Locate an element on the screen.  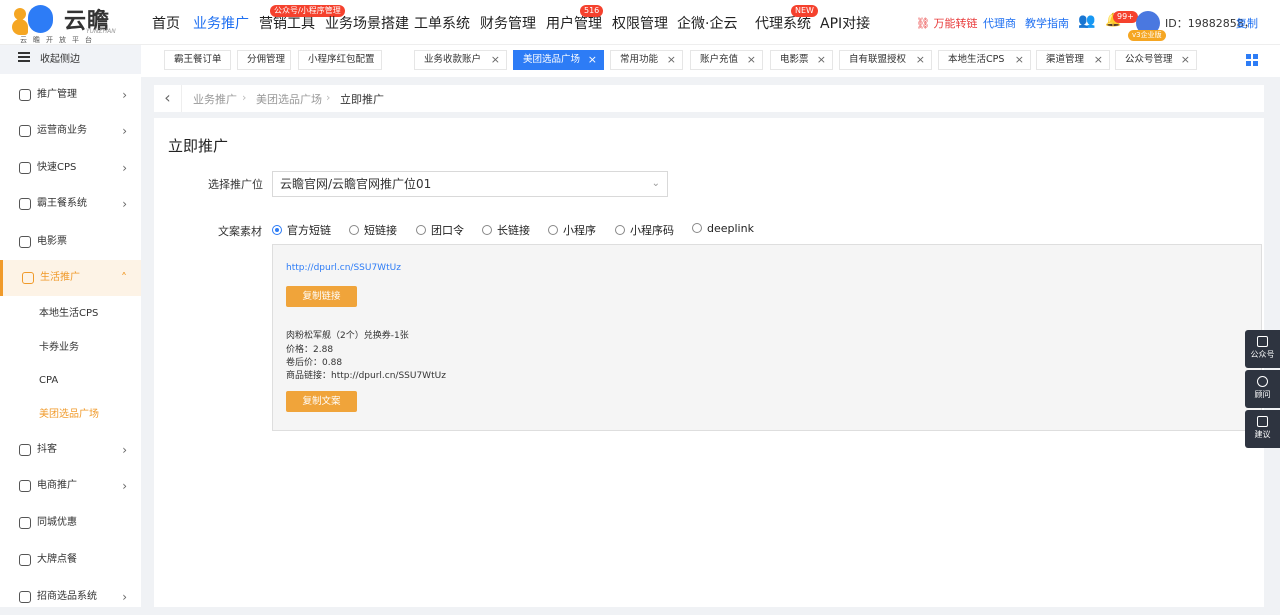
back-arrow-icon: ‹ is located at coordinates (168, 98).